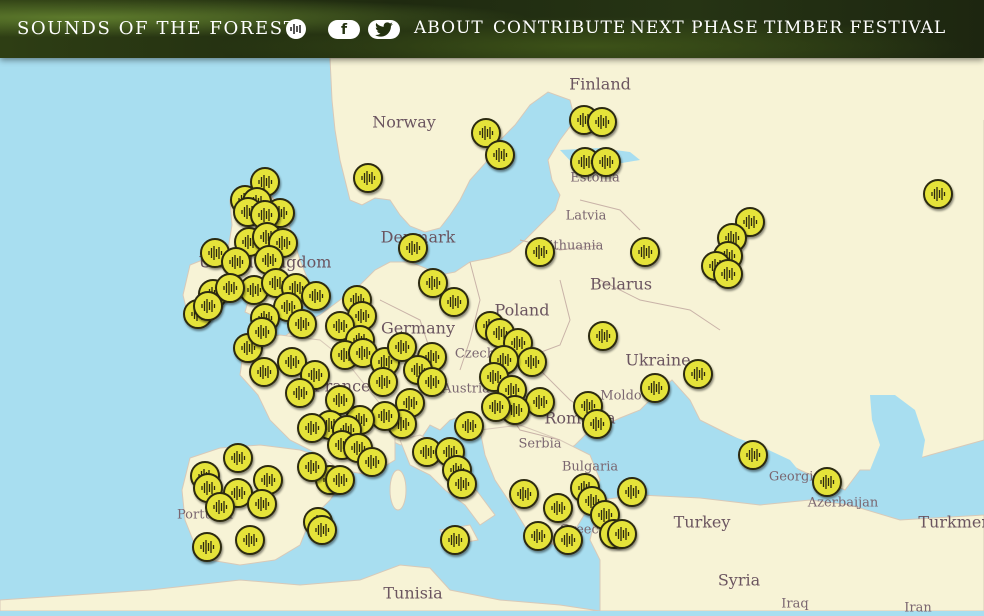  Describe the element at coordinates (413, 593) in the screenshot. I see `map-label: Tunisia` at that location.